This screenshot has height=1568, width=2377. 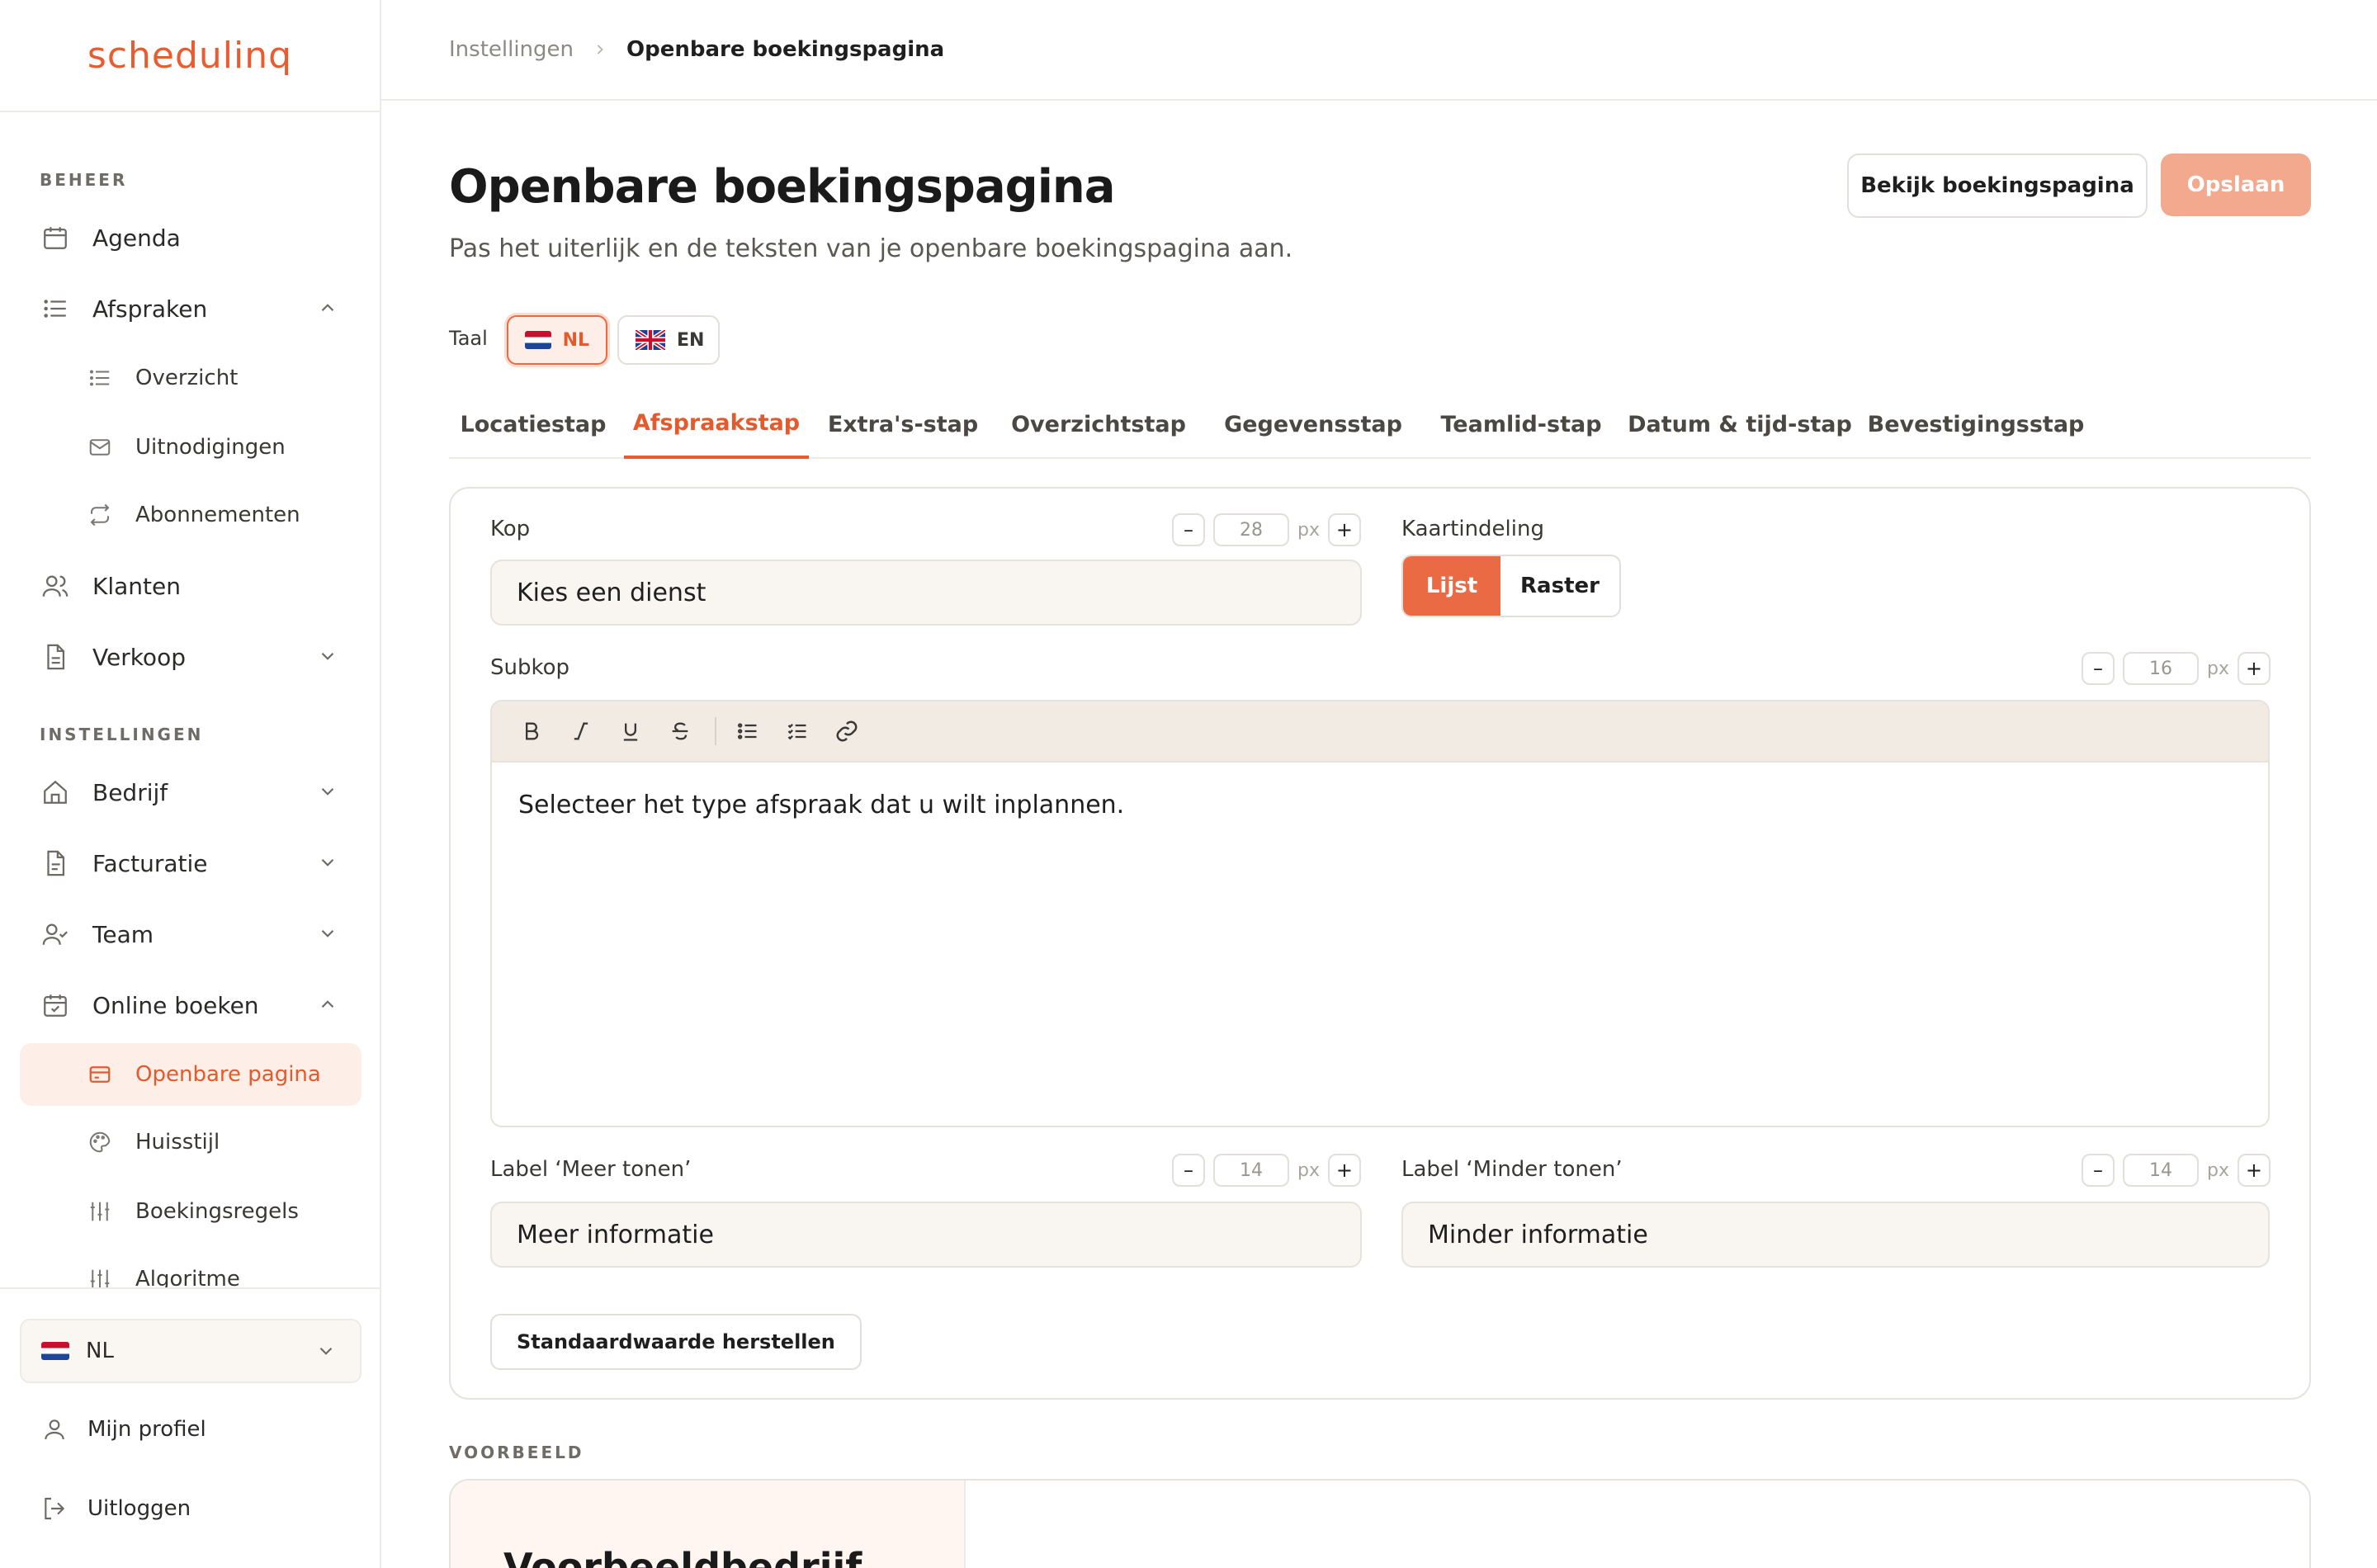 I want to click on user-icon, so click(x=54, y=1429).